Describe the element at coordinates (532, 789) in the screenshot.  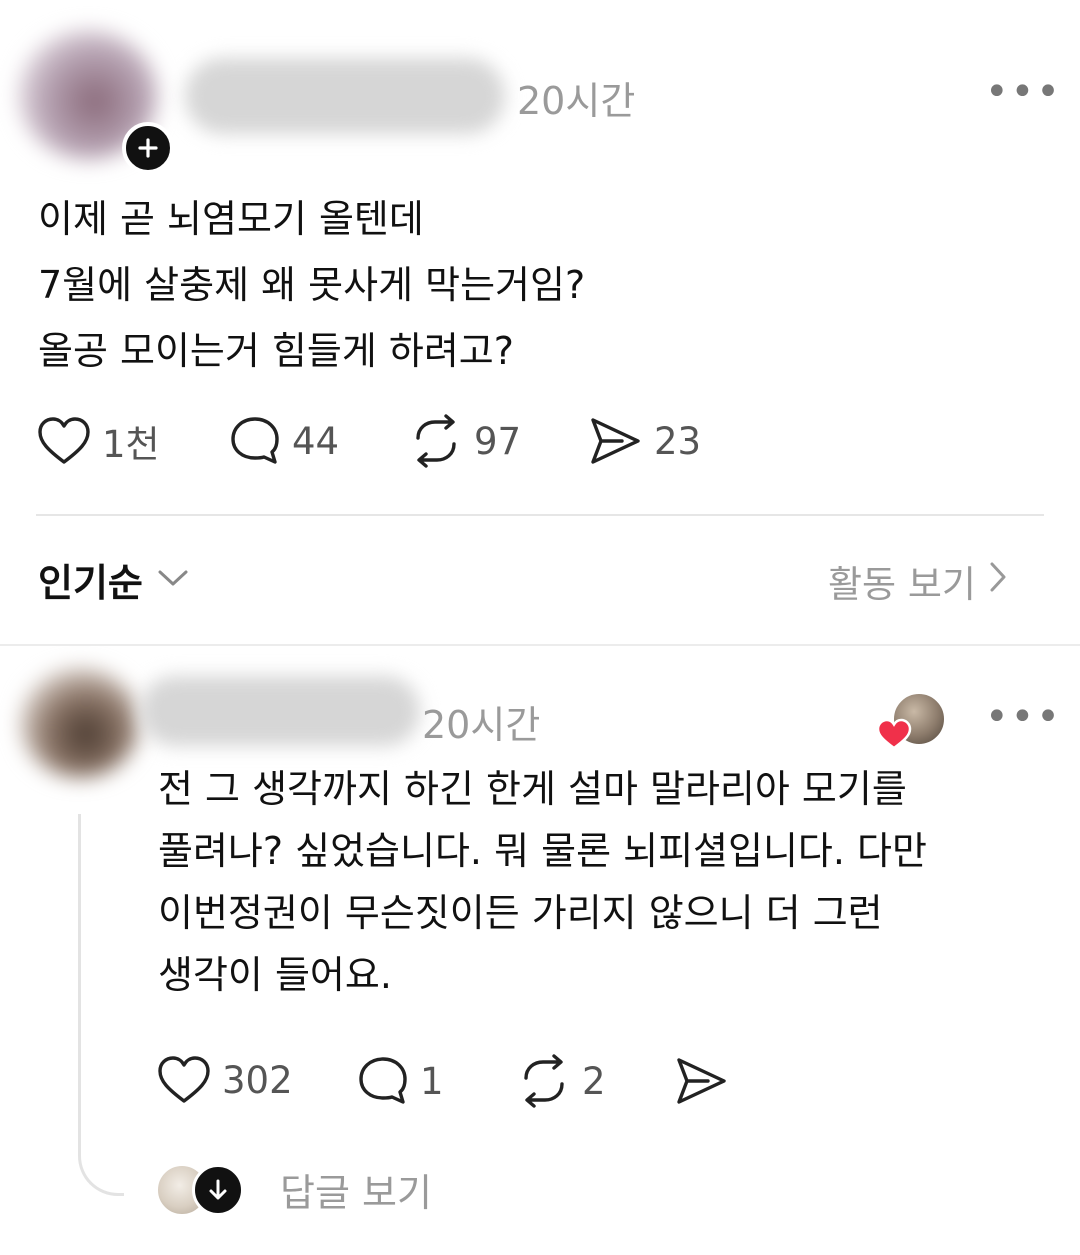
I see `reply-line: 전 그 생각까지 하긴 한게 설마 말라리아 모기를` at that location.